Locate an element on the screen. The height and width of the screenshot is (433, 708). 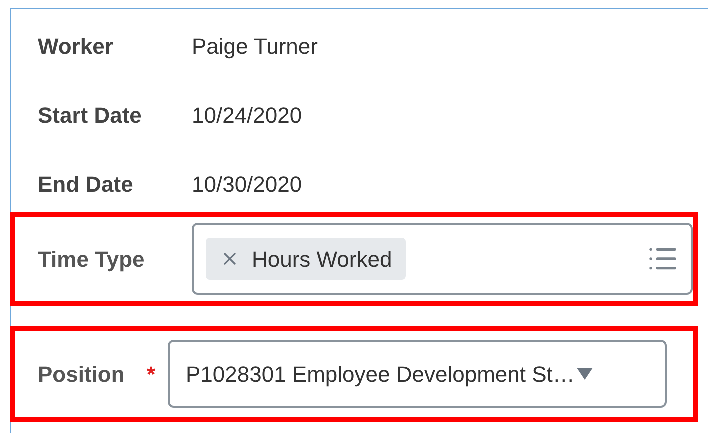
field-label: End Date is located at coordinates (86, 185).